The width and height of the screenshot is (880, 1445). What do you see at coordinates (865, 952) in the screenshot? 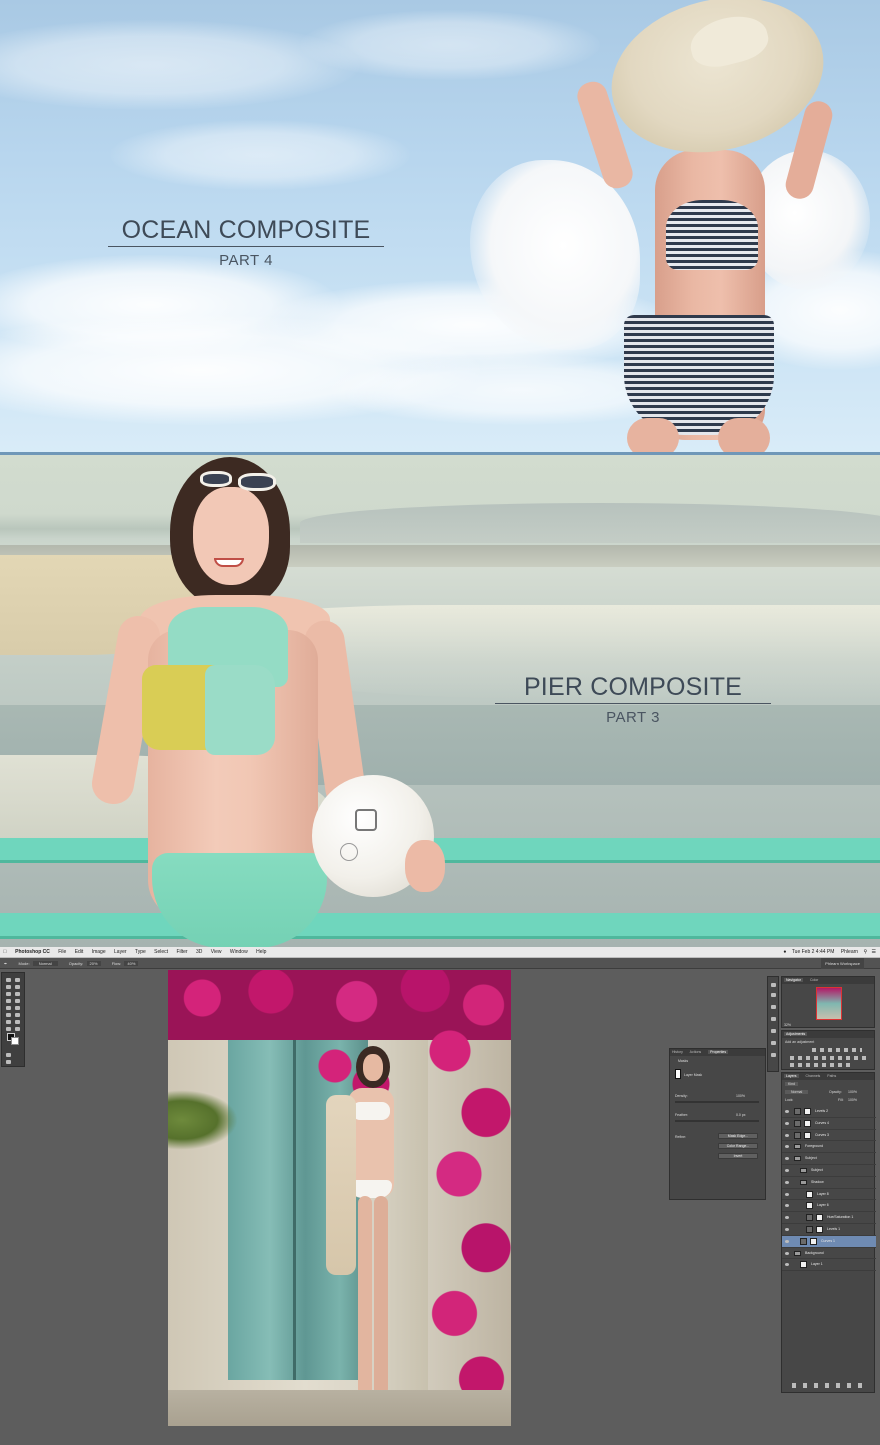
I see `search-icon: ⚲` at bounding box center [865, 952].